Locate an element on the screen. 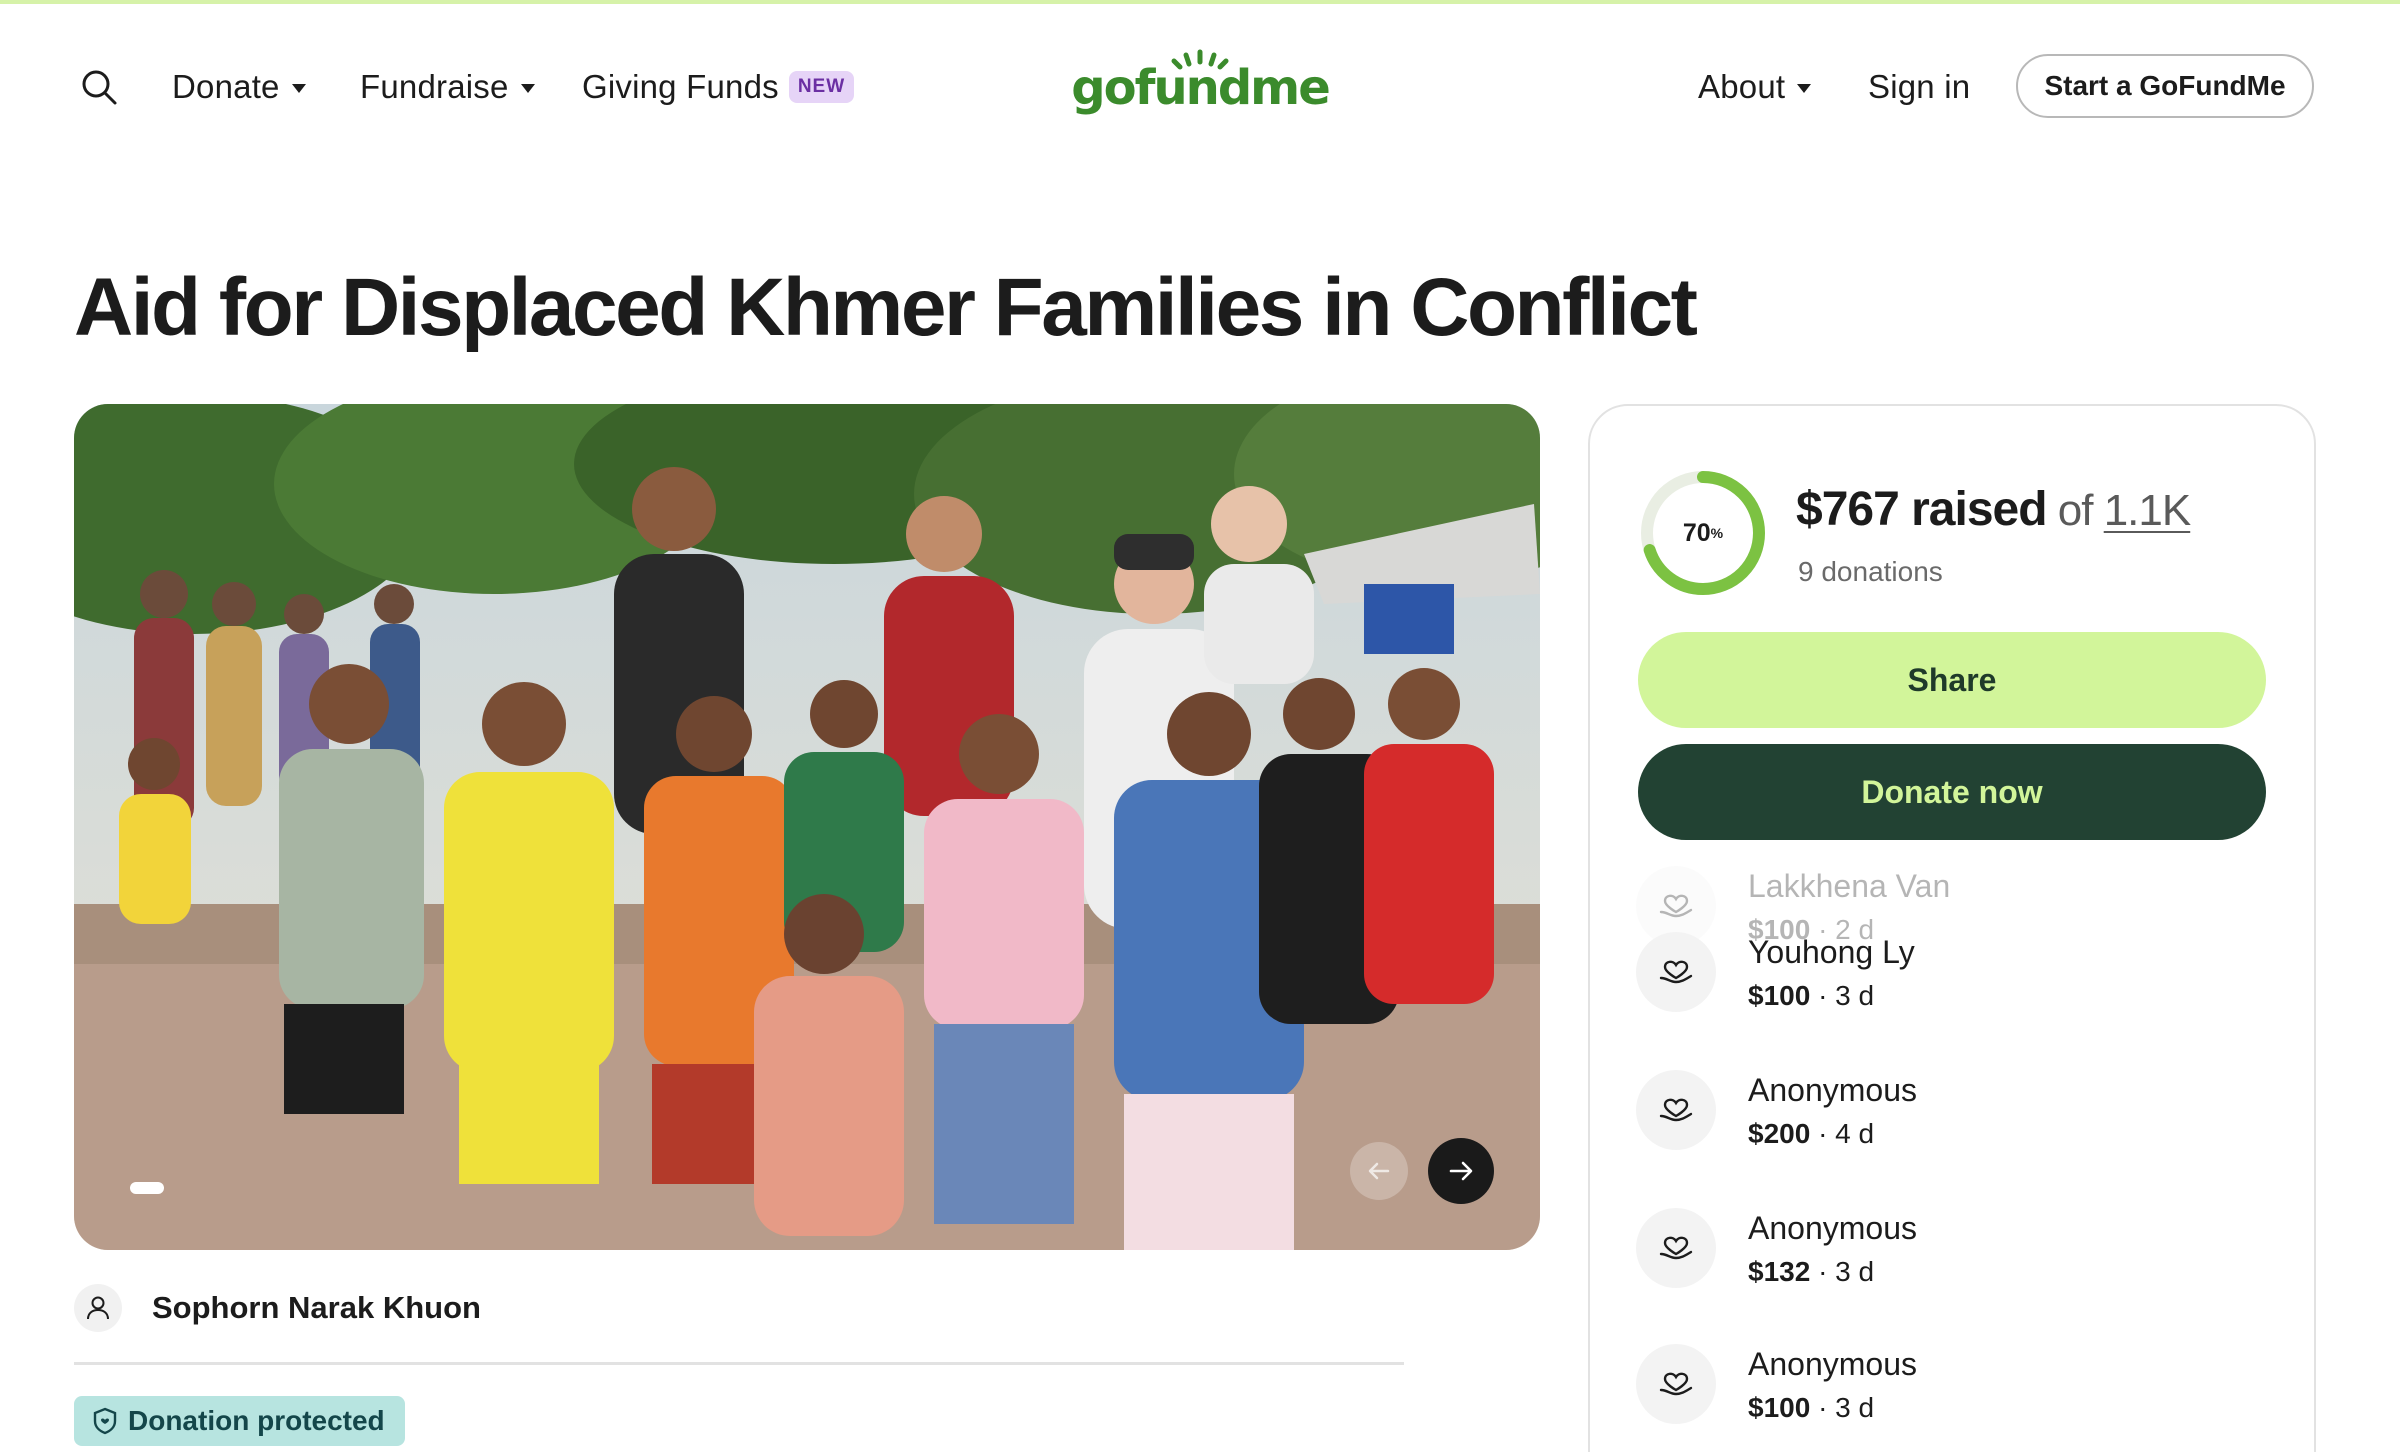 The width and height of the screenshot is (2400, 1452). raised-amount: $767 raised is located at coordinates (1922, 509).